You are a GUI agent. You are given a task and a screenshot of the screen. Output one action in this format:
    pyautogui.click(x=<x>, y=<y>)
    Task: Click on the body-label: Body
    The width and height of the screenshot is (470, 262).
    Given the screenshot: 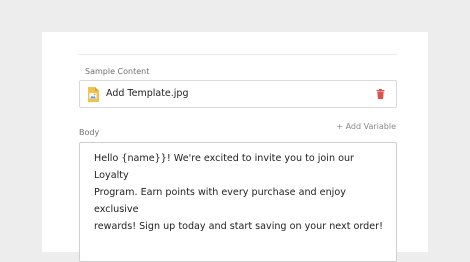 What is the action you would take?
    pyautogui.click(x=89, y=132)
    